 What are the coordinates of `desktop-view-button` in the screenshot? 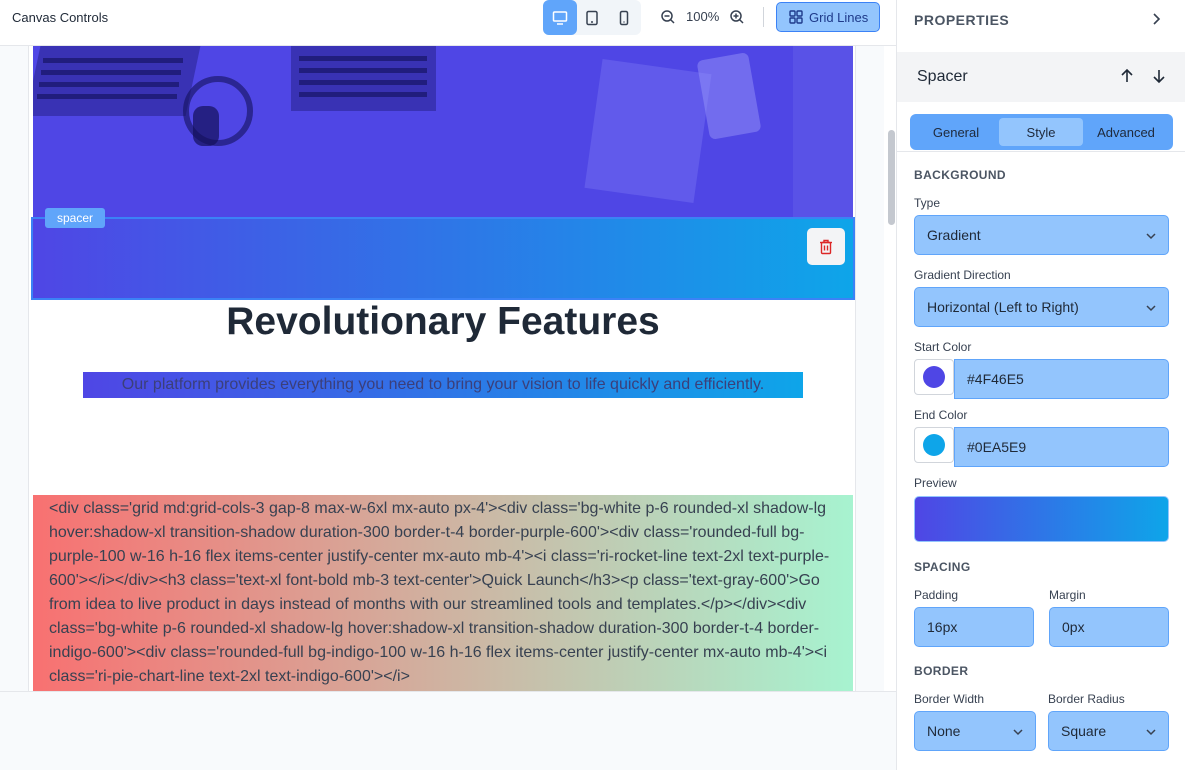 It's located at (560, 17).